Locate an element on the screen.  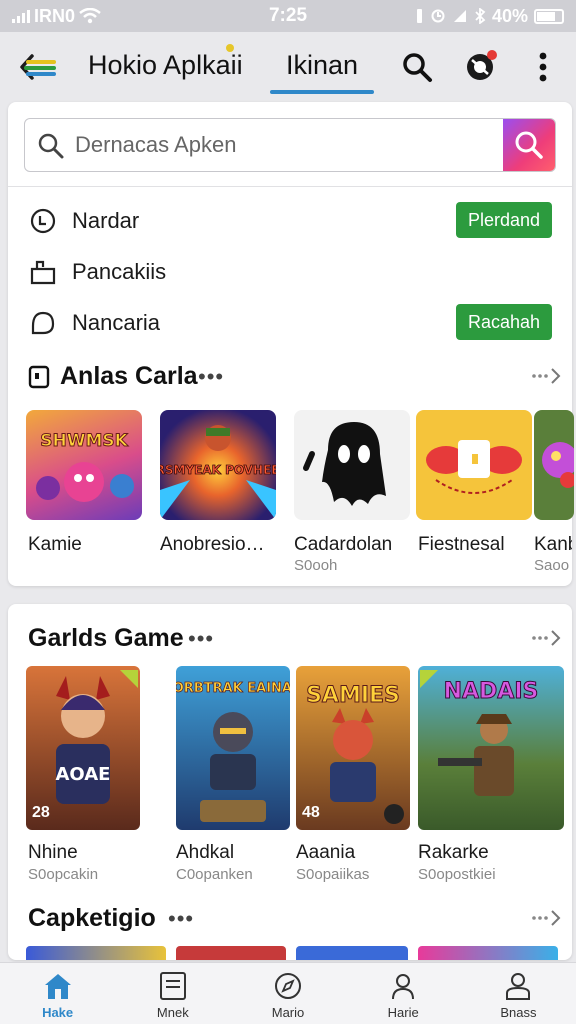
search-button-icon is located at coordinates (529, 145).